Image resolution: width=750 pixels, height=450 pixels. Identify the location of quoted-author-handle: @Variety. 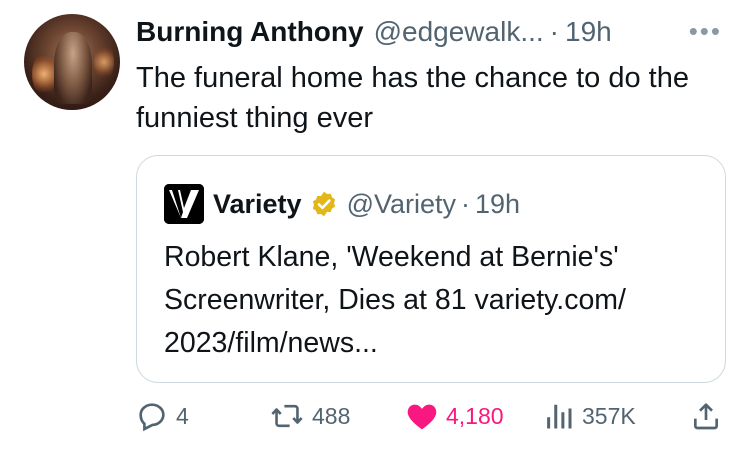
(401, 204).